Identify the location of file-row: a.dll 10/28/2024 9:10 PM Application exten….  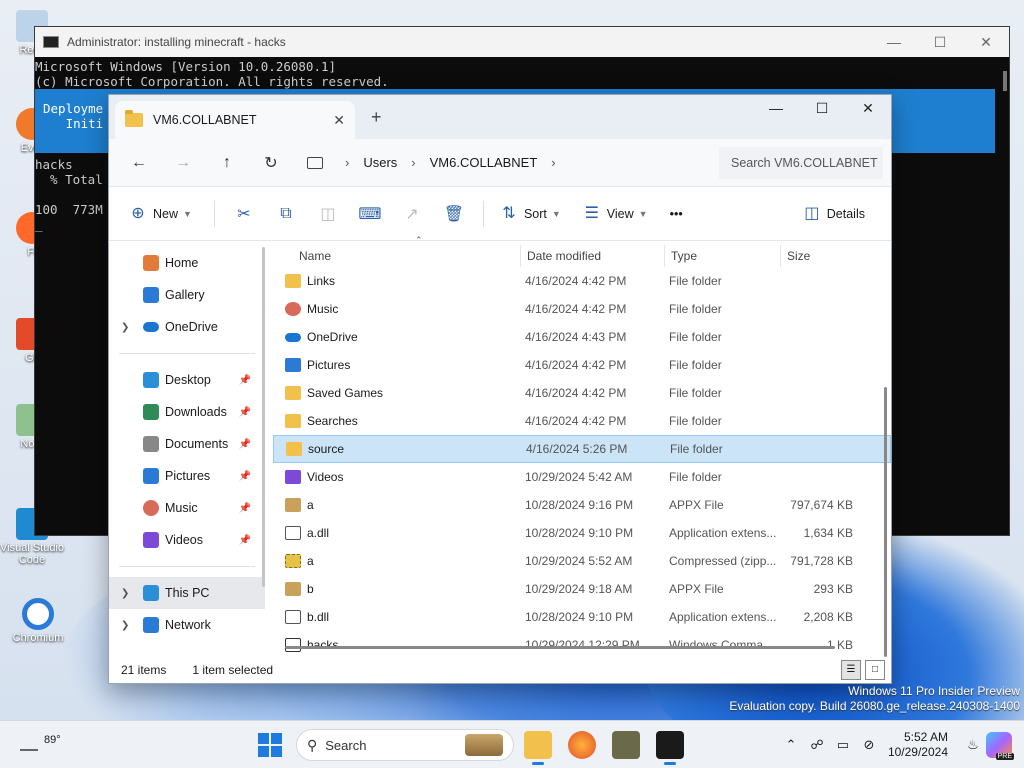
(582, 533).